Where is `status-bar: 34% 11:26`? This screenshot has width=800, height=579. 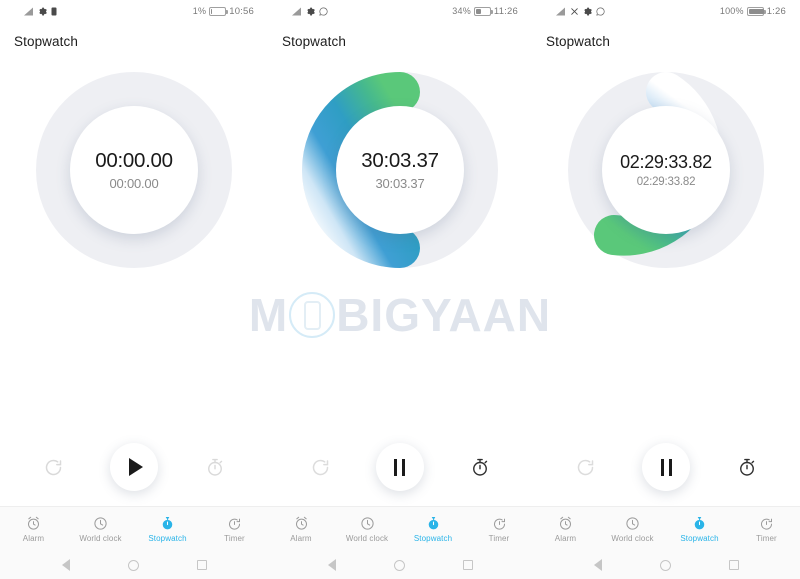
status-bar: 34% 11:26 is located at coordinates (400, 11).